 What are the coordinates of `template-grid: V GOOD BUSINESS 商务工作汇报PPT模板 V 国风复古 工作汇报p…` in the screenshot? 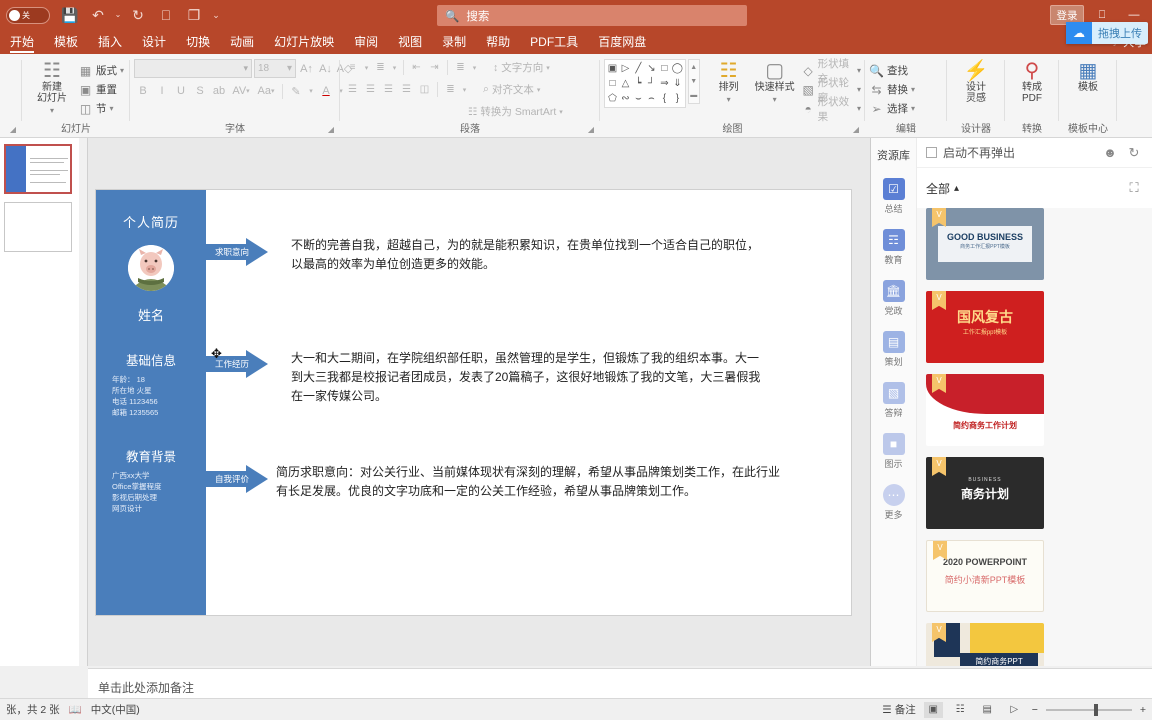 It's located at (1034, 437).